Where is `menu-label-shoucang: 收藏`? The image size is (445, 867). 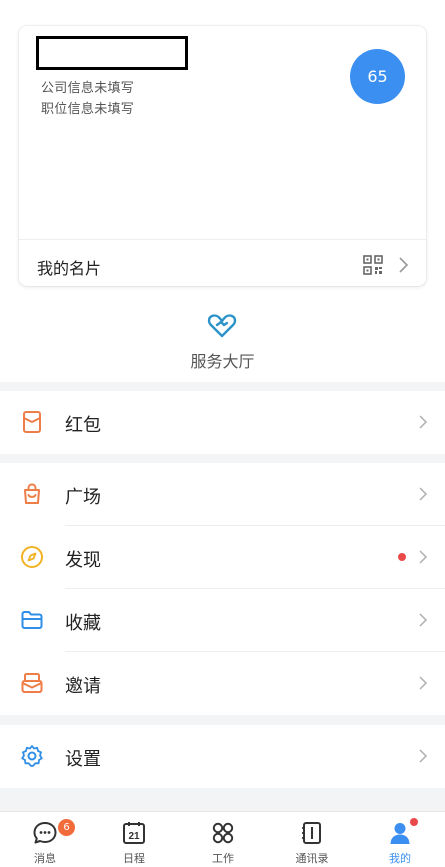 menu-label-shoucang: 收藏 is located at coordinates (83, 623).